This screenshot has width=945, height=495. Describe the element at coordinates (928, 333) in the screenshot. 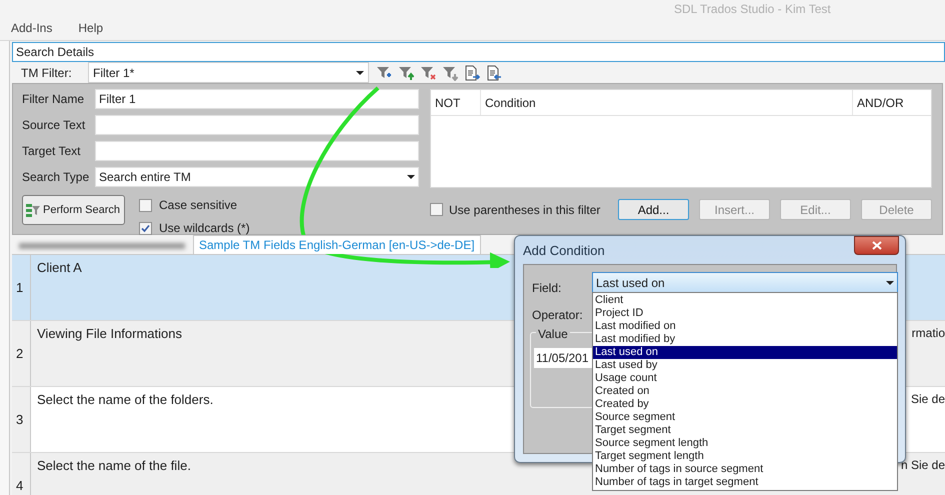

I see `target-text: rmatio` at that location.